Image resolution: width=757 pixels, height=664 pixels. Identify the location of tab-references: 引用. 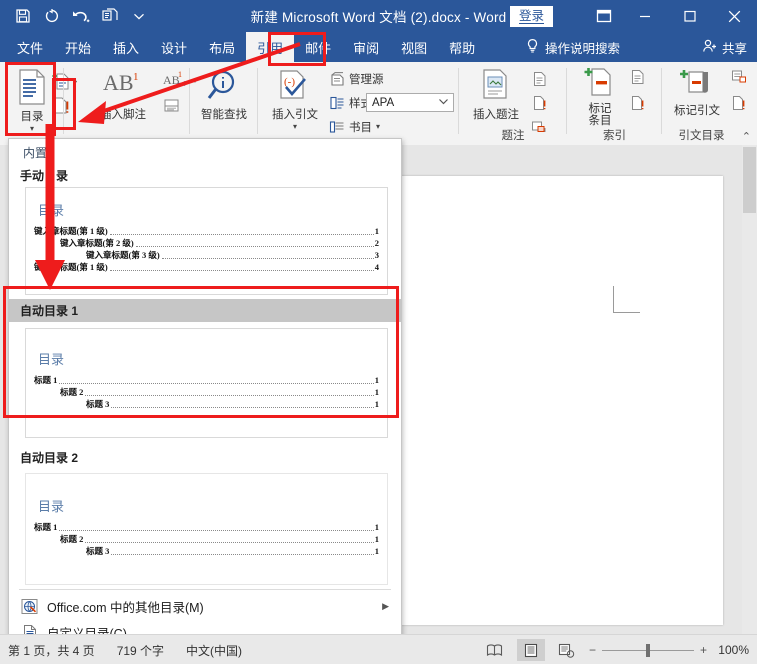
(270, 47).